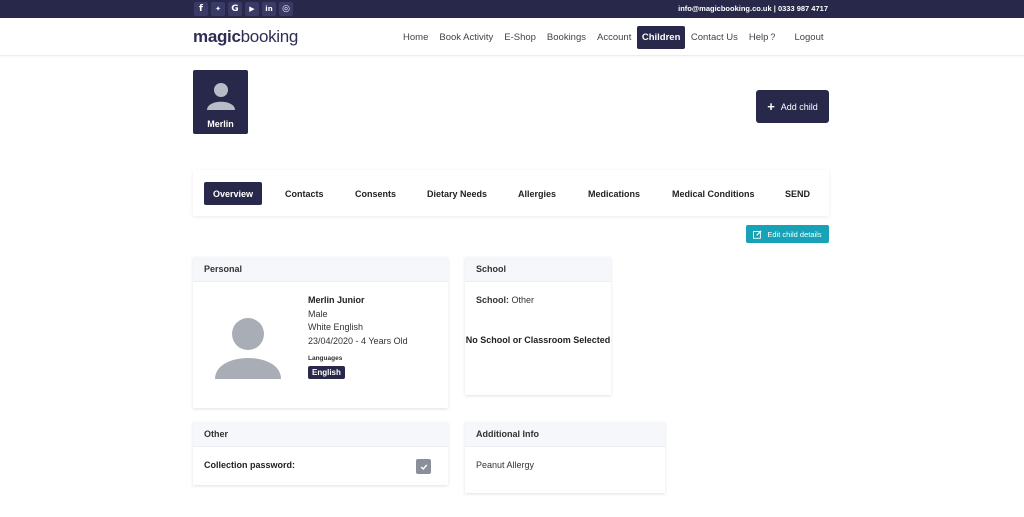 The height and width of the screenshot is (517, 1024). I want to click on add-child-button: + Add child, so click(792, 106).